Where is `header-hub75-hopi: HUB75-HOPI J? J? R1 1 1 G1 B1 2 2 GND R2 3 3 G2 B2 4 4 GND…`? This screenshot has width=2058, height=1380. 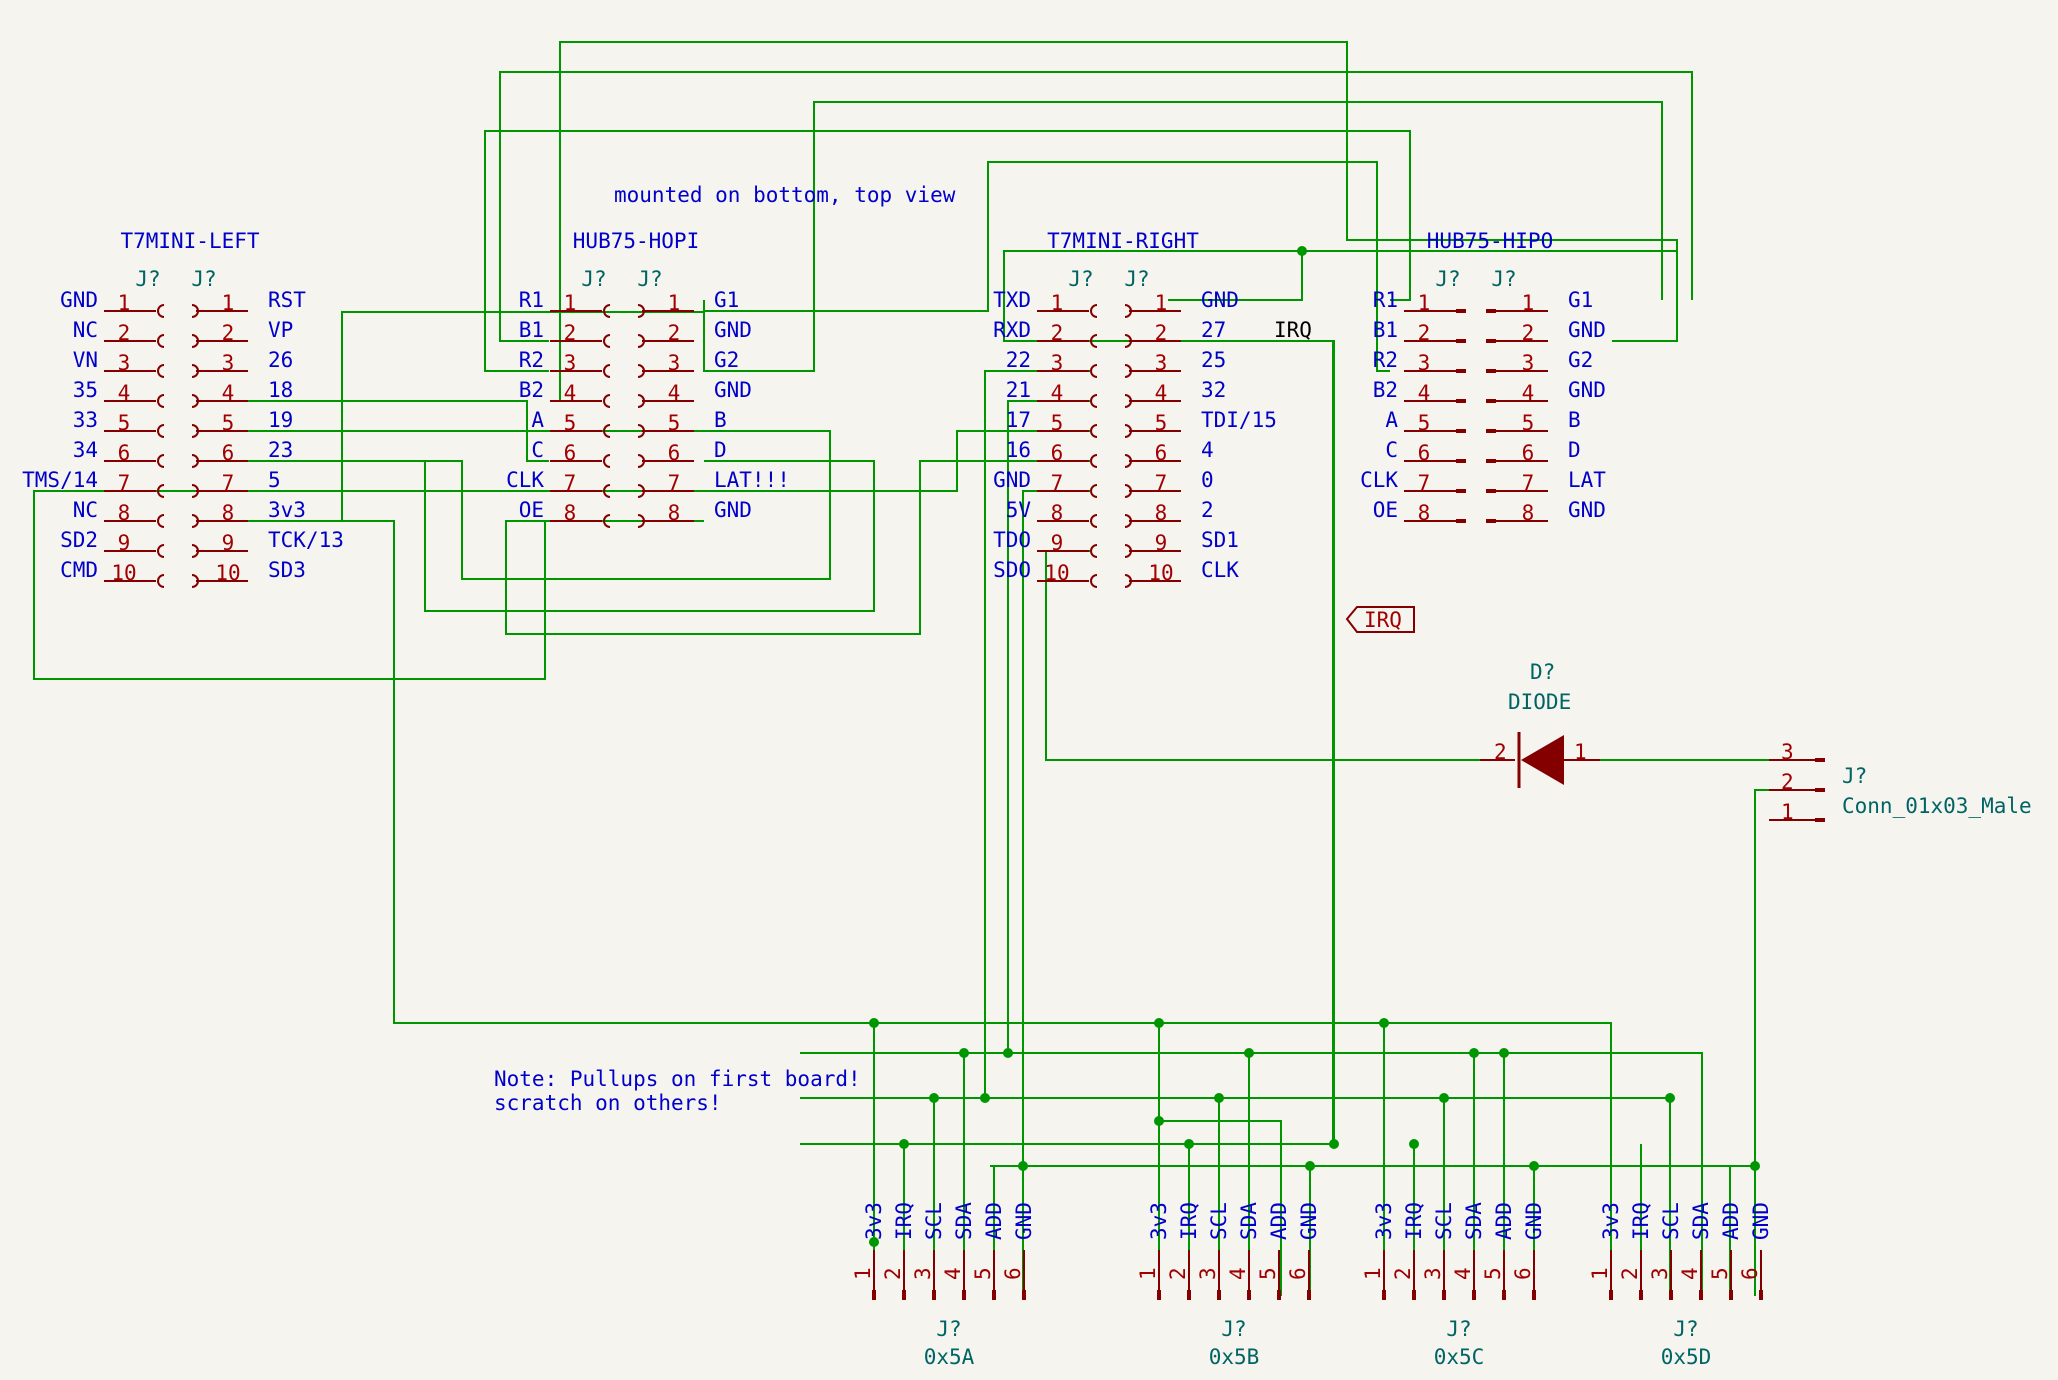
header-hub75-hopi: HUB75-HOPI J? J? R1 1 1 G1 B1 2 2 GND R2 3 3 G2 B2 4 4 GND… is located at coordinates (648, 378).